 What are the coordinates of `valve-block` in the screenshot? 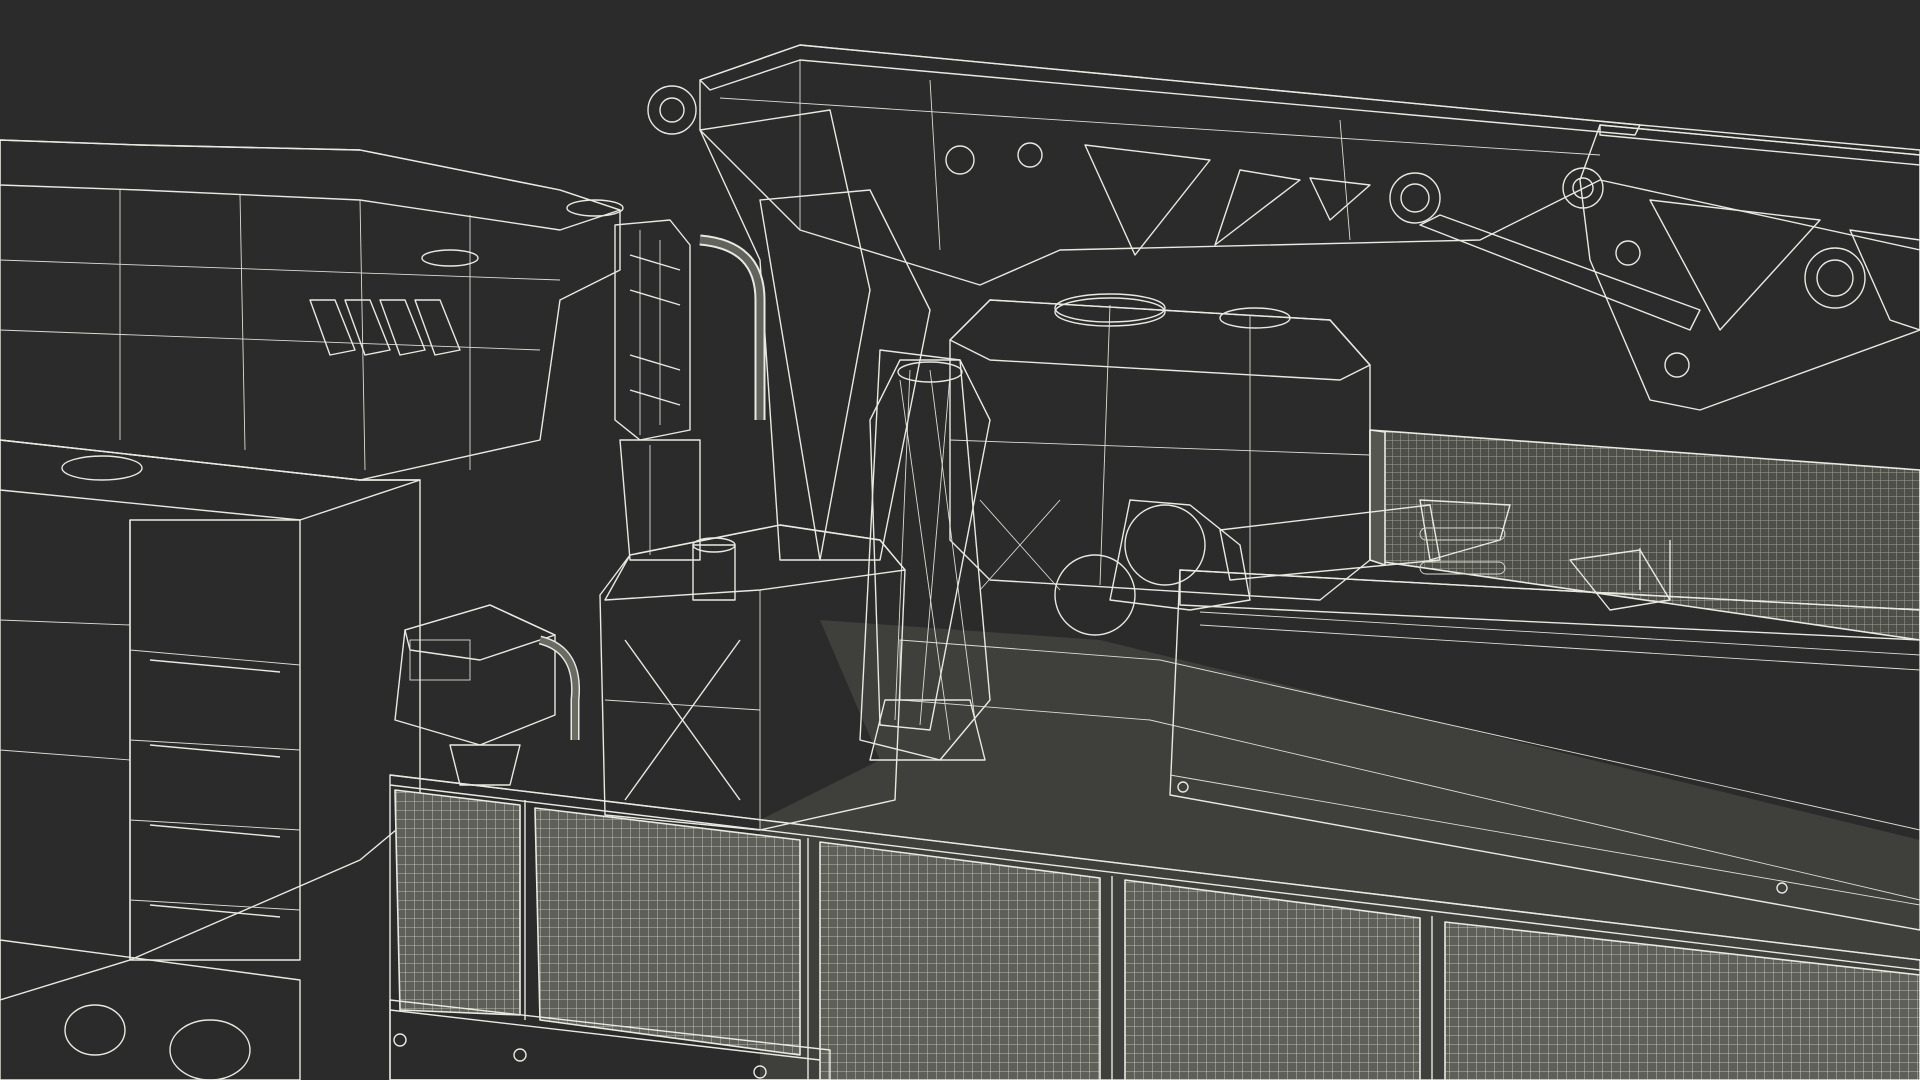 It's located at (690, 390).